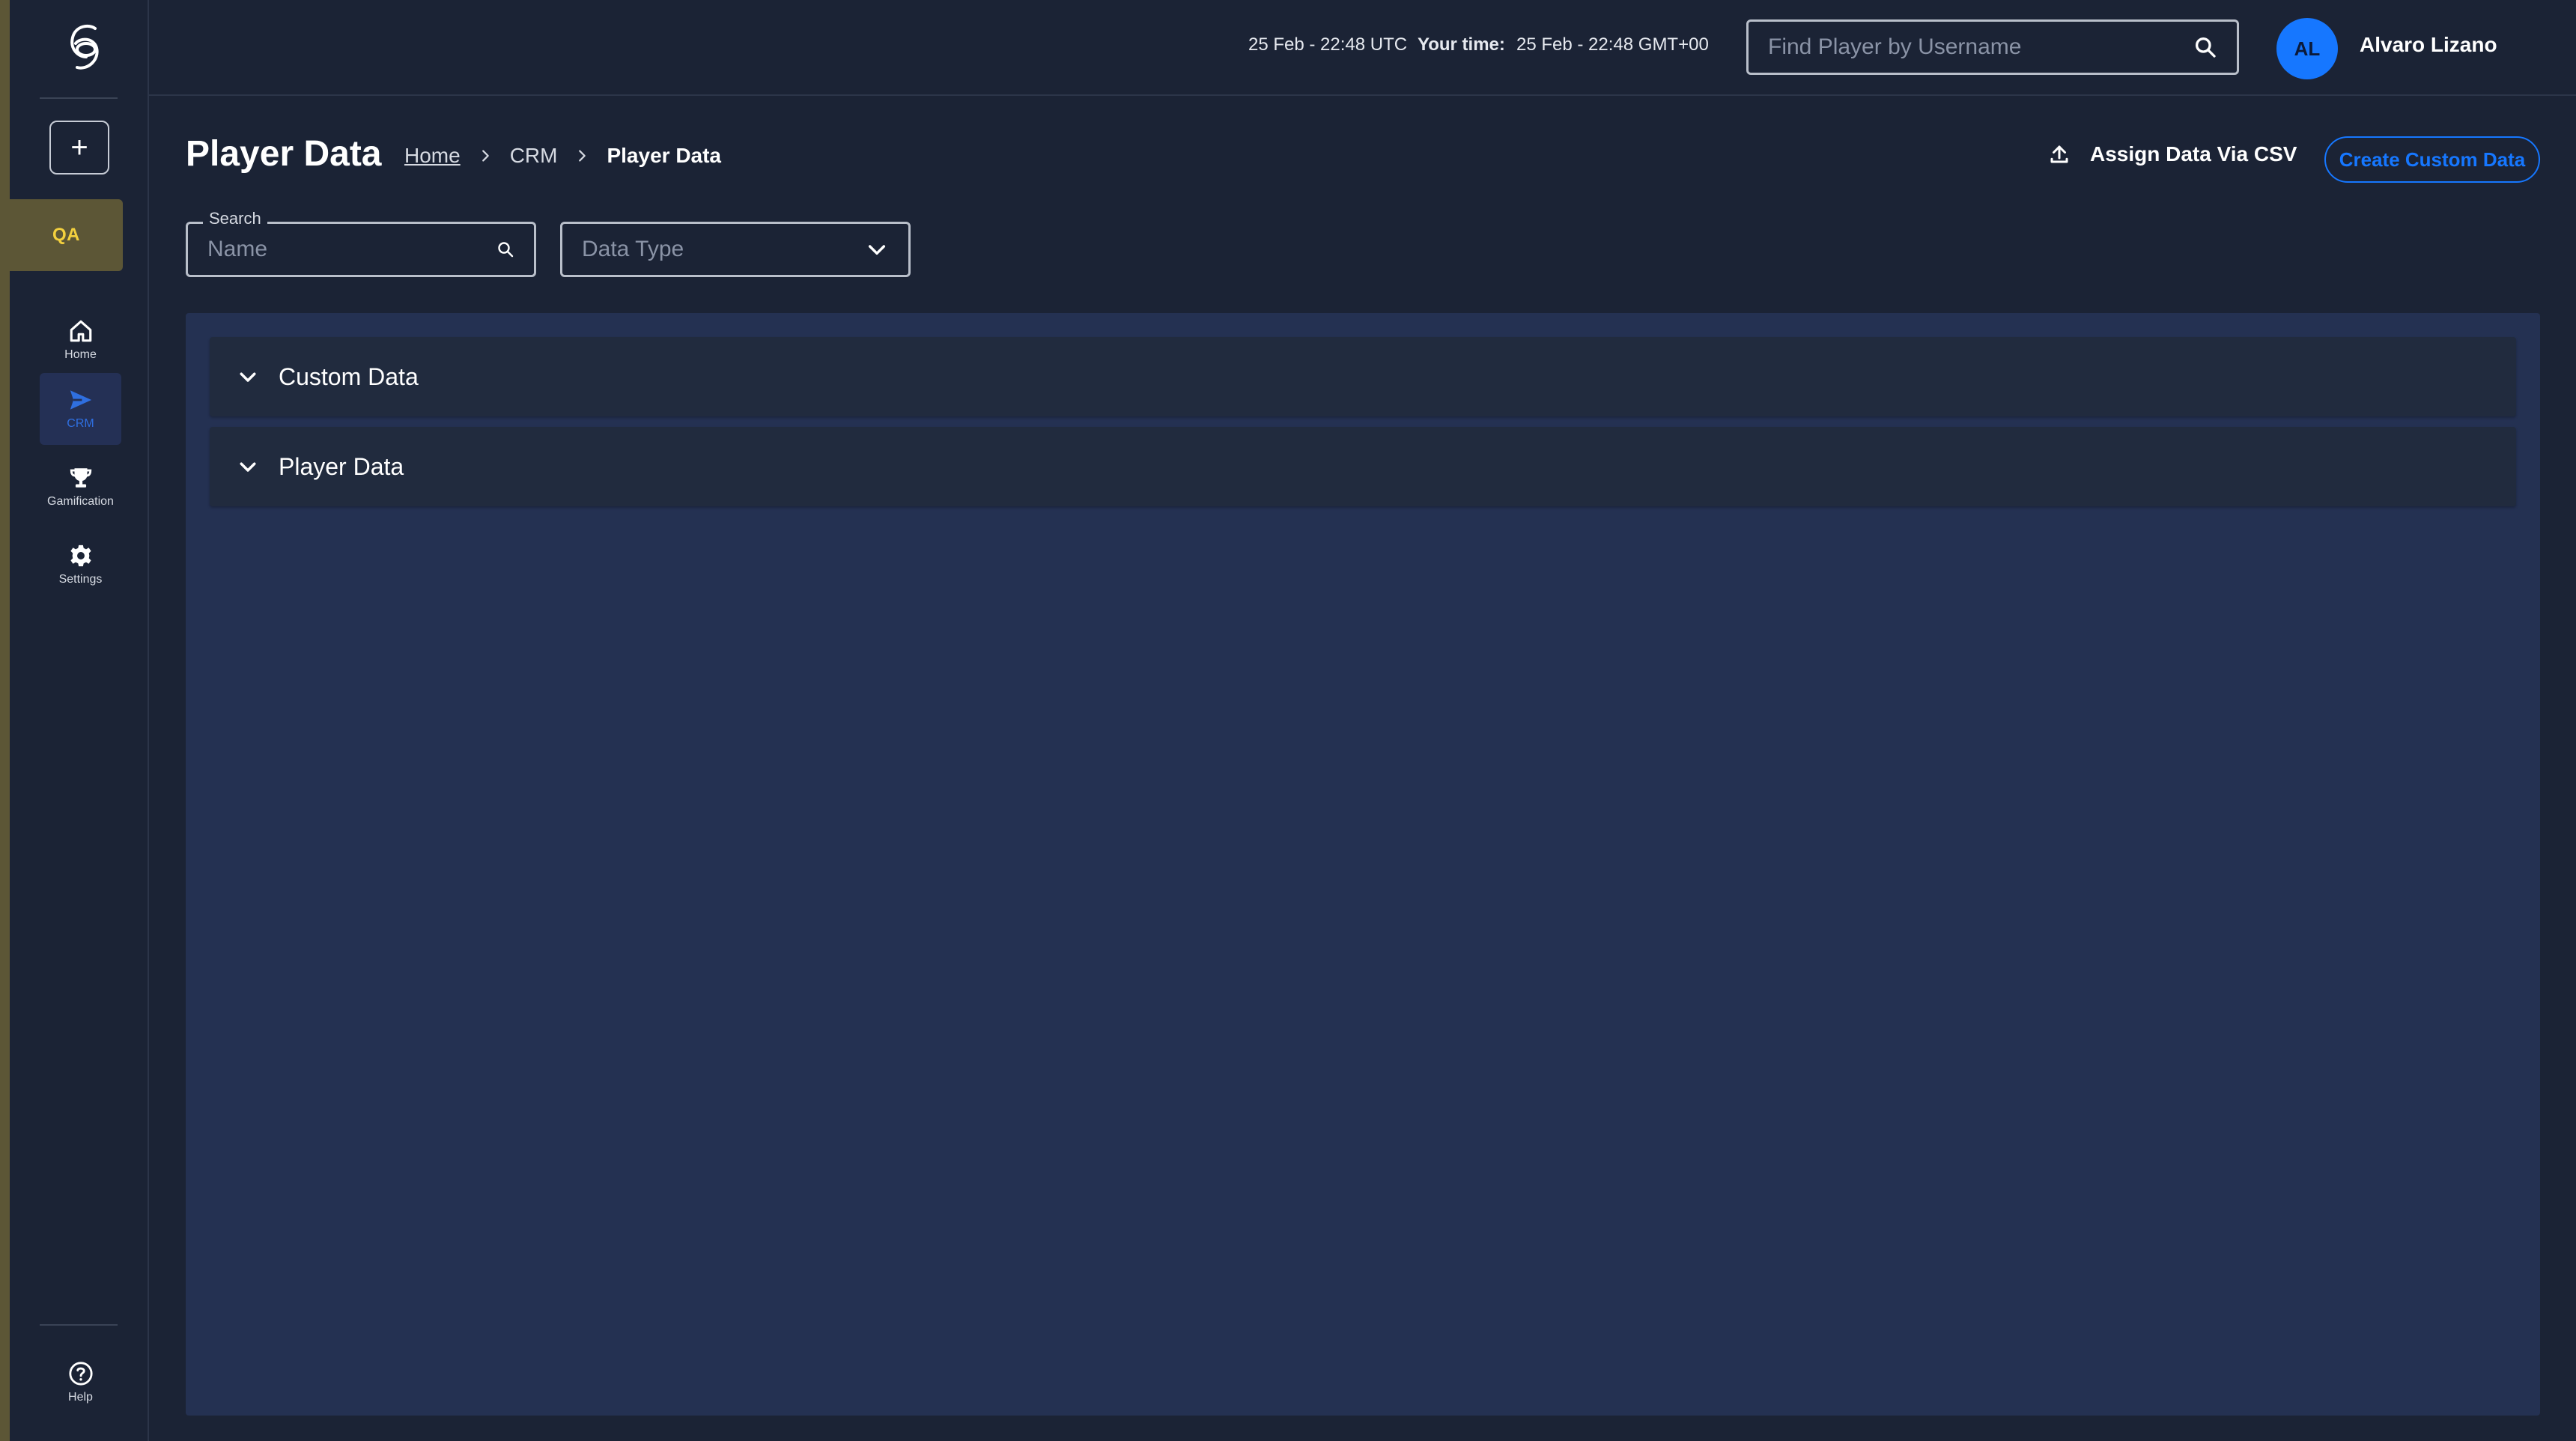 This screenshot has height=1441, width=2576. Describe the element at coordinates (80, 424) in the screenshot. I see `sidebar-item-label: CRM` at that location.